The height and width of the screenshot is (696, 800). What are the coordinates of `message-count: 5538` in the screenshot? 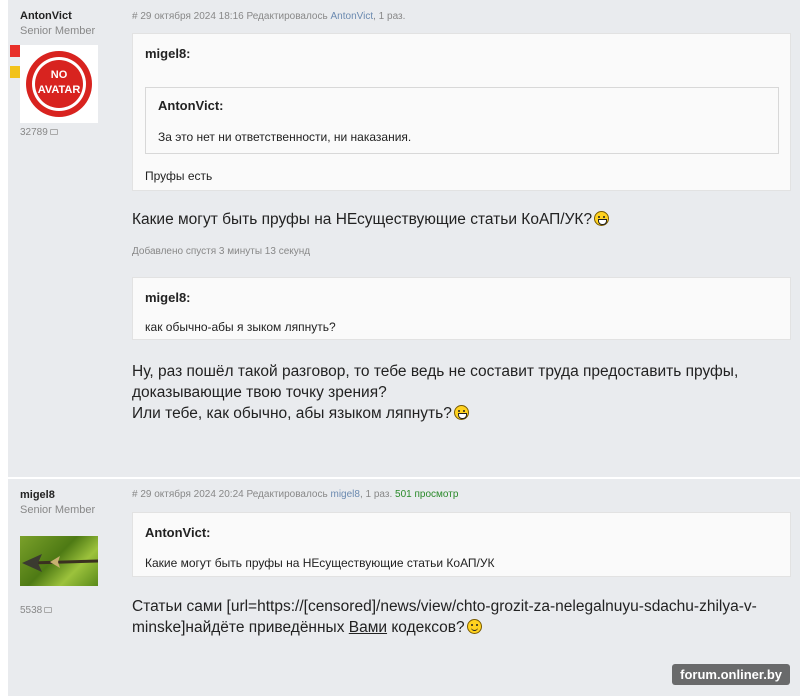 It's located at (36, 610).